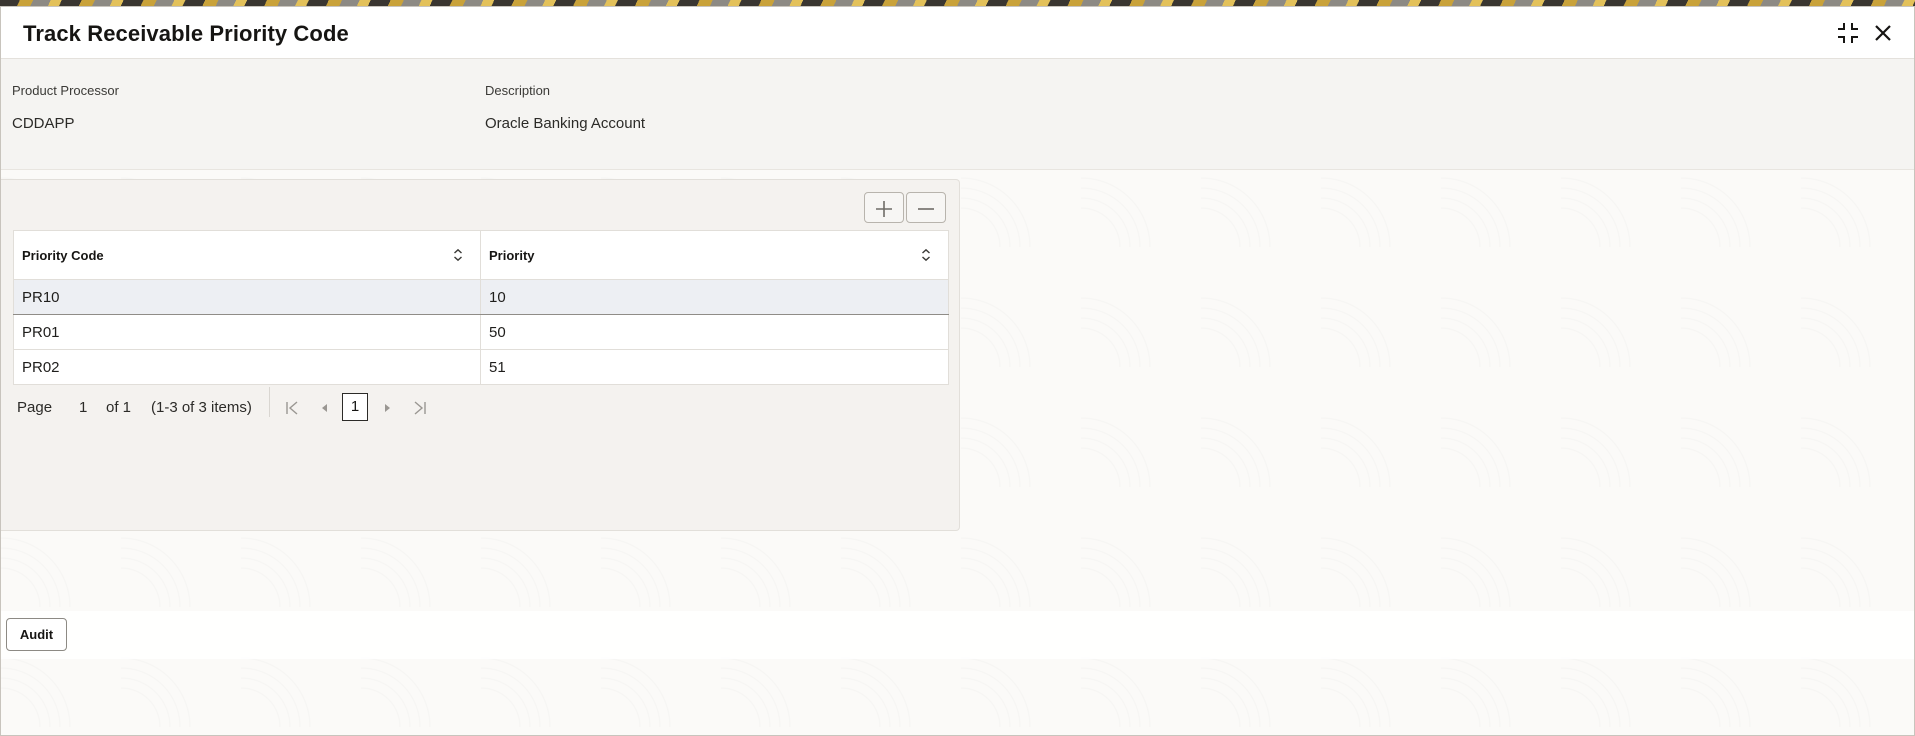  I want to click on column-header-label: Priority, so click(512, 255).